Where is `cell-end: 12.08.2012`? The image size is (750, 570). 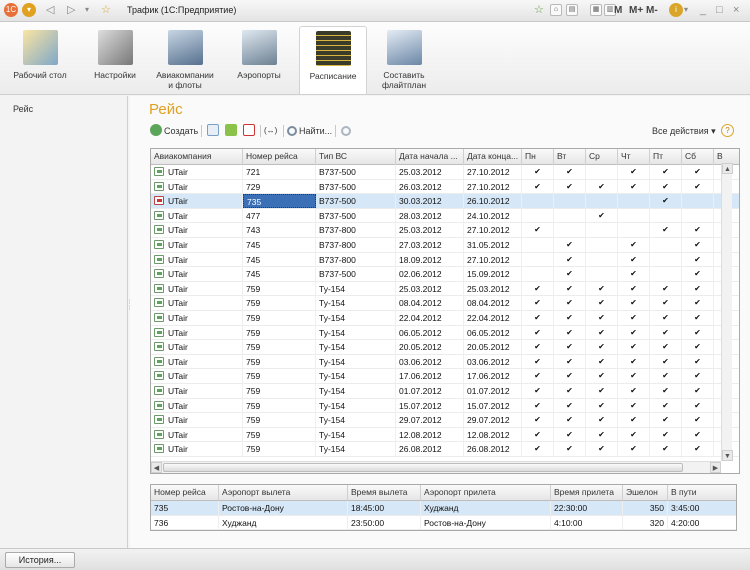
cell-end: 12.08.2012 is located at coordinates (493, 434).